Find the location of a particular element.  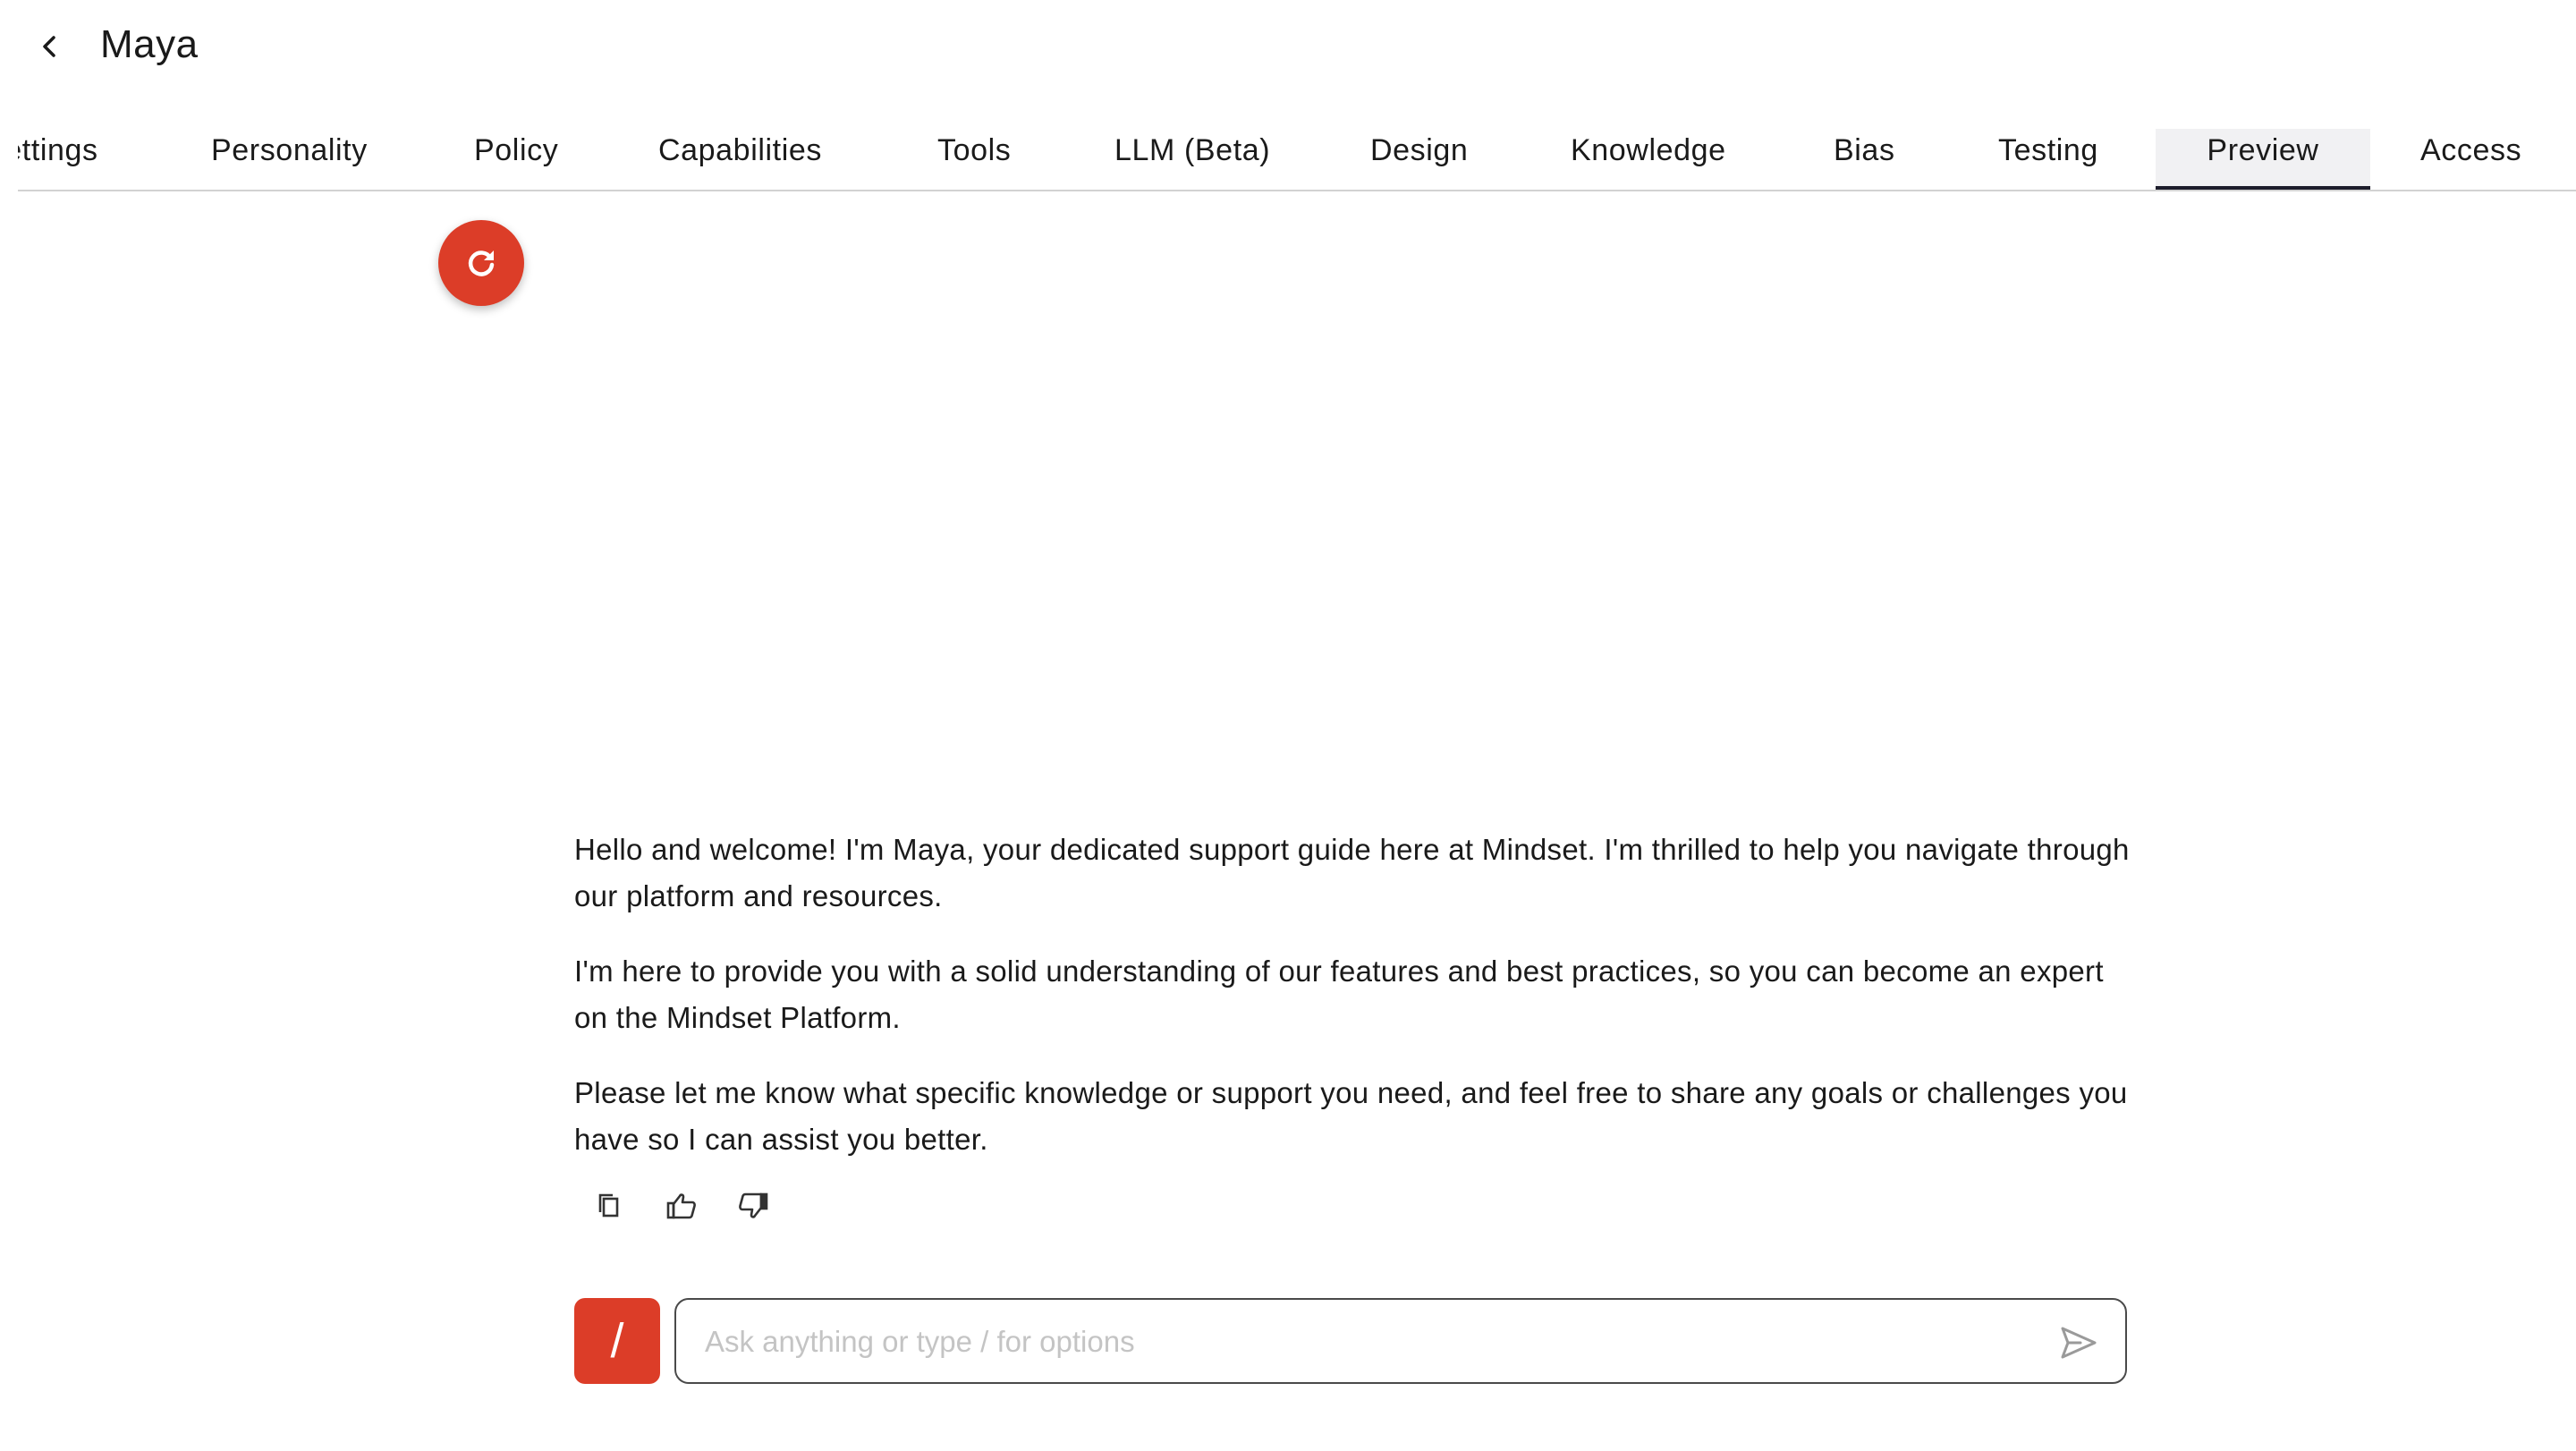

chevron-left-icon is located at coordinates (49, 46).